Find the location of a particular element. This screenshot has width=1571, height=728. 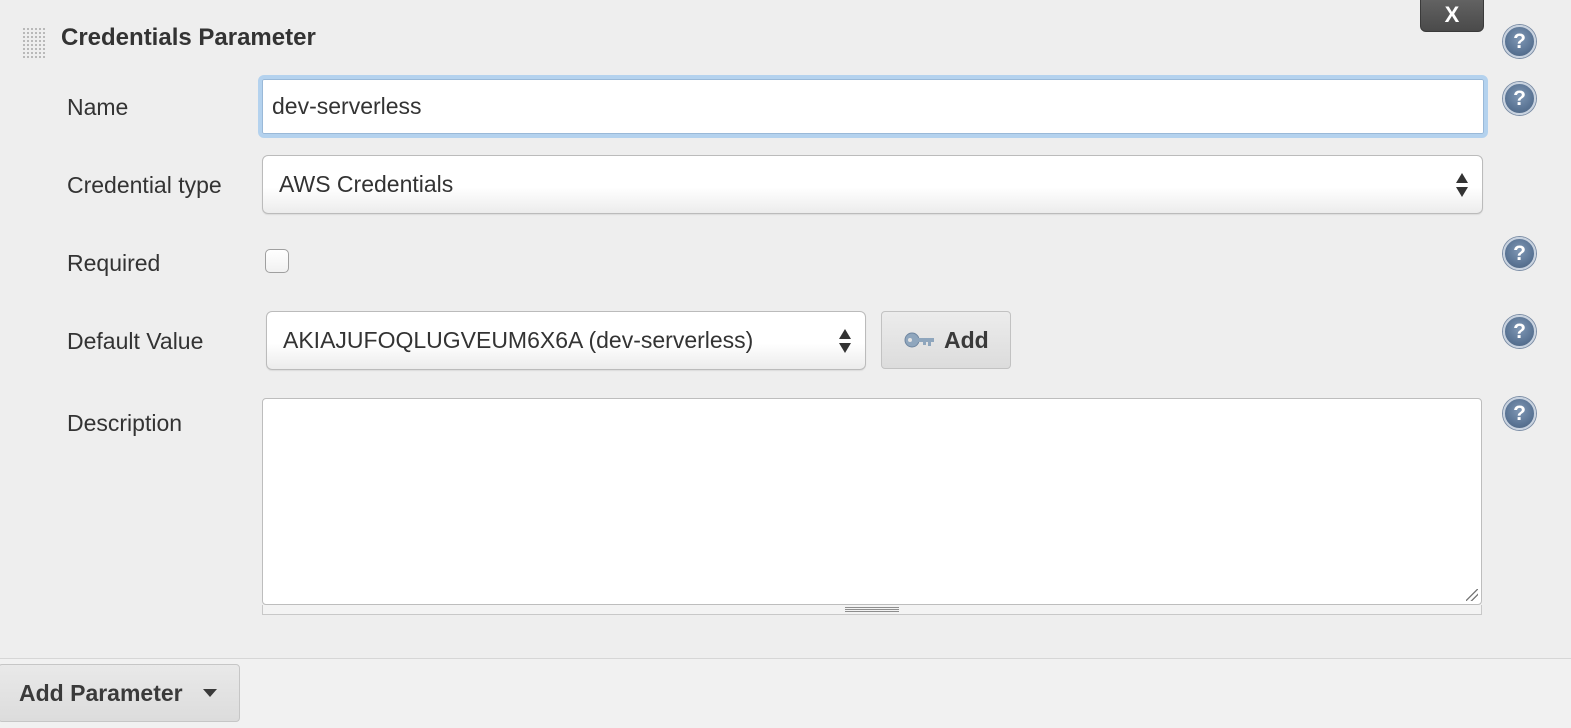

grip-lines-icon is located at coordinates (872, 609).